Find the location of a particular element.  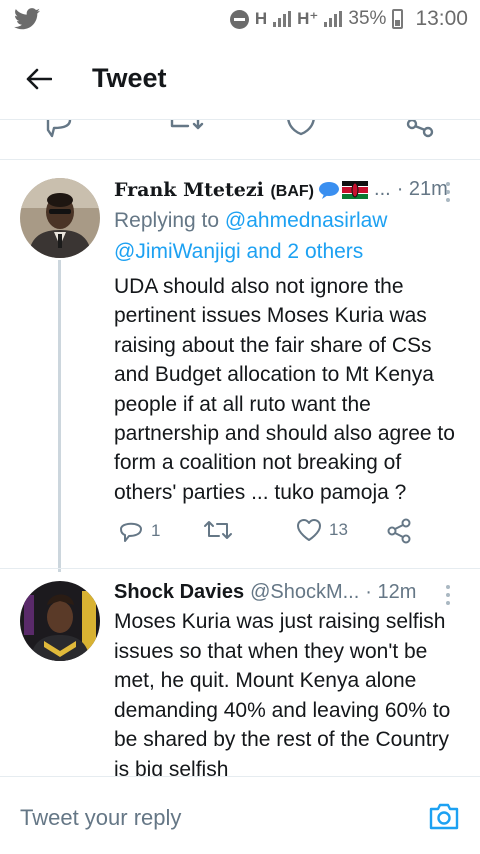

camera-icon is located at coordinates (444, 816).